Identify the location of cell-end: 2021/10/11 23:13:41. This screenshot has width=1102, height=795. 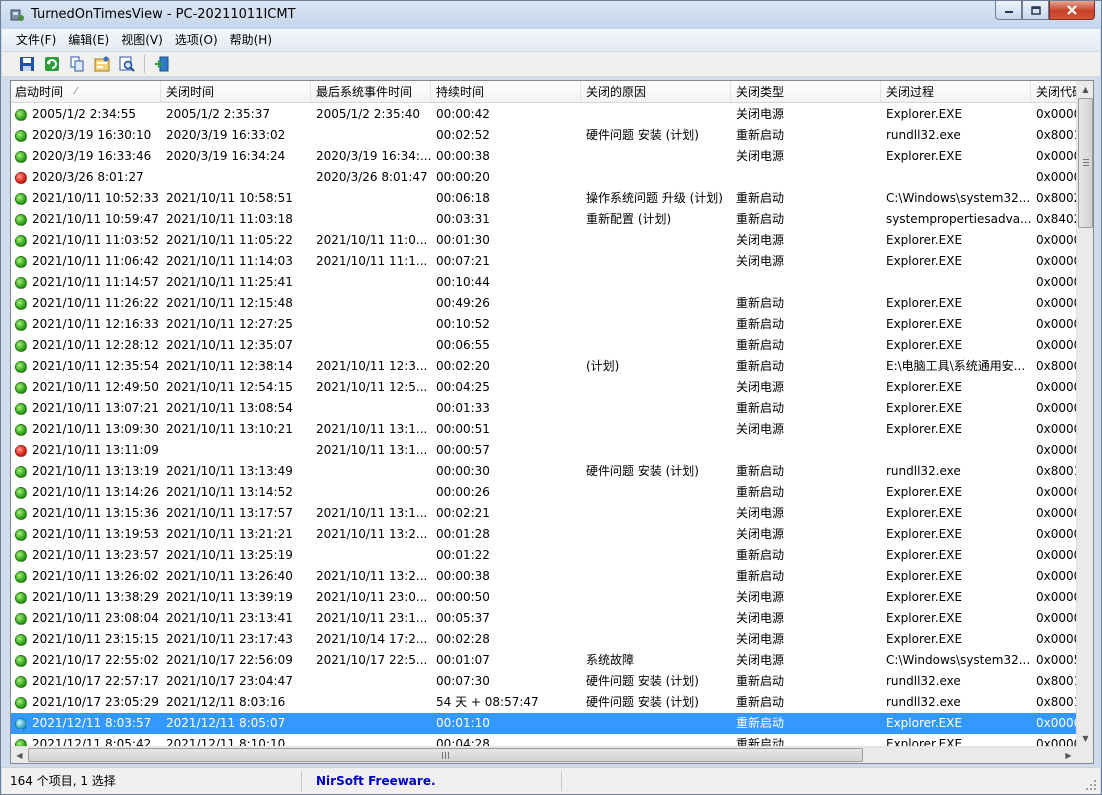
(229, 618).